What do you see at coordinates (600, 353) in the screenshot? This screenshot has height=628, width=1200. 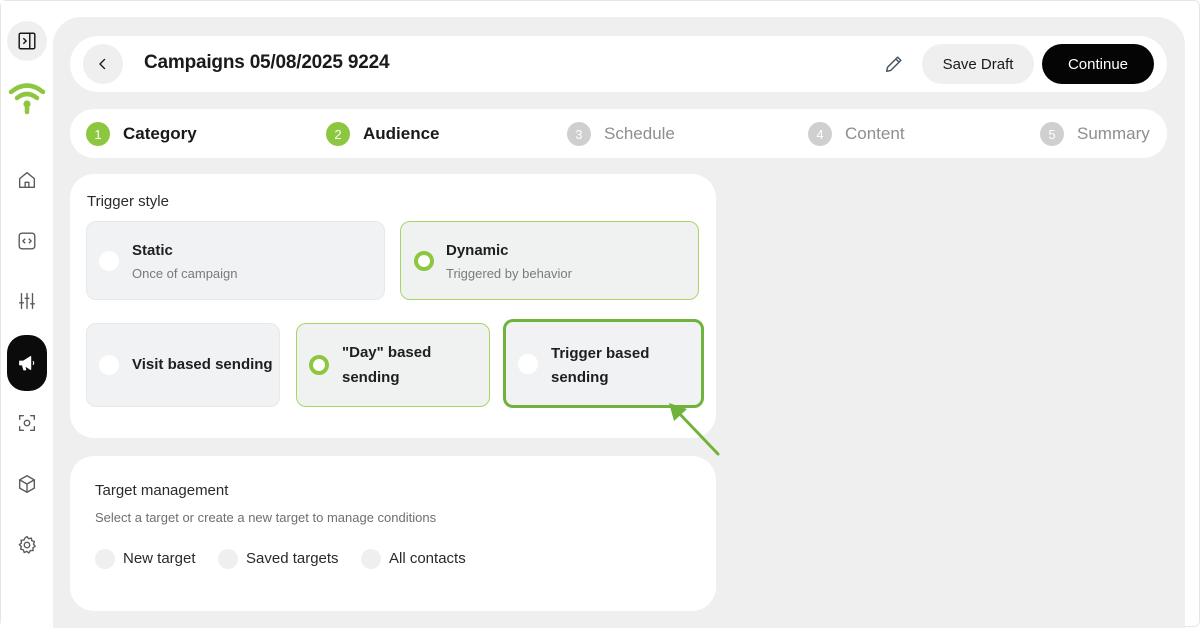 I see `option-title-line1: Trigger based` at bounding box center [600, 353].